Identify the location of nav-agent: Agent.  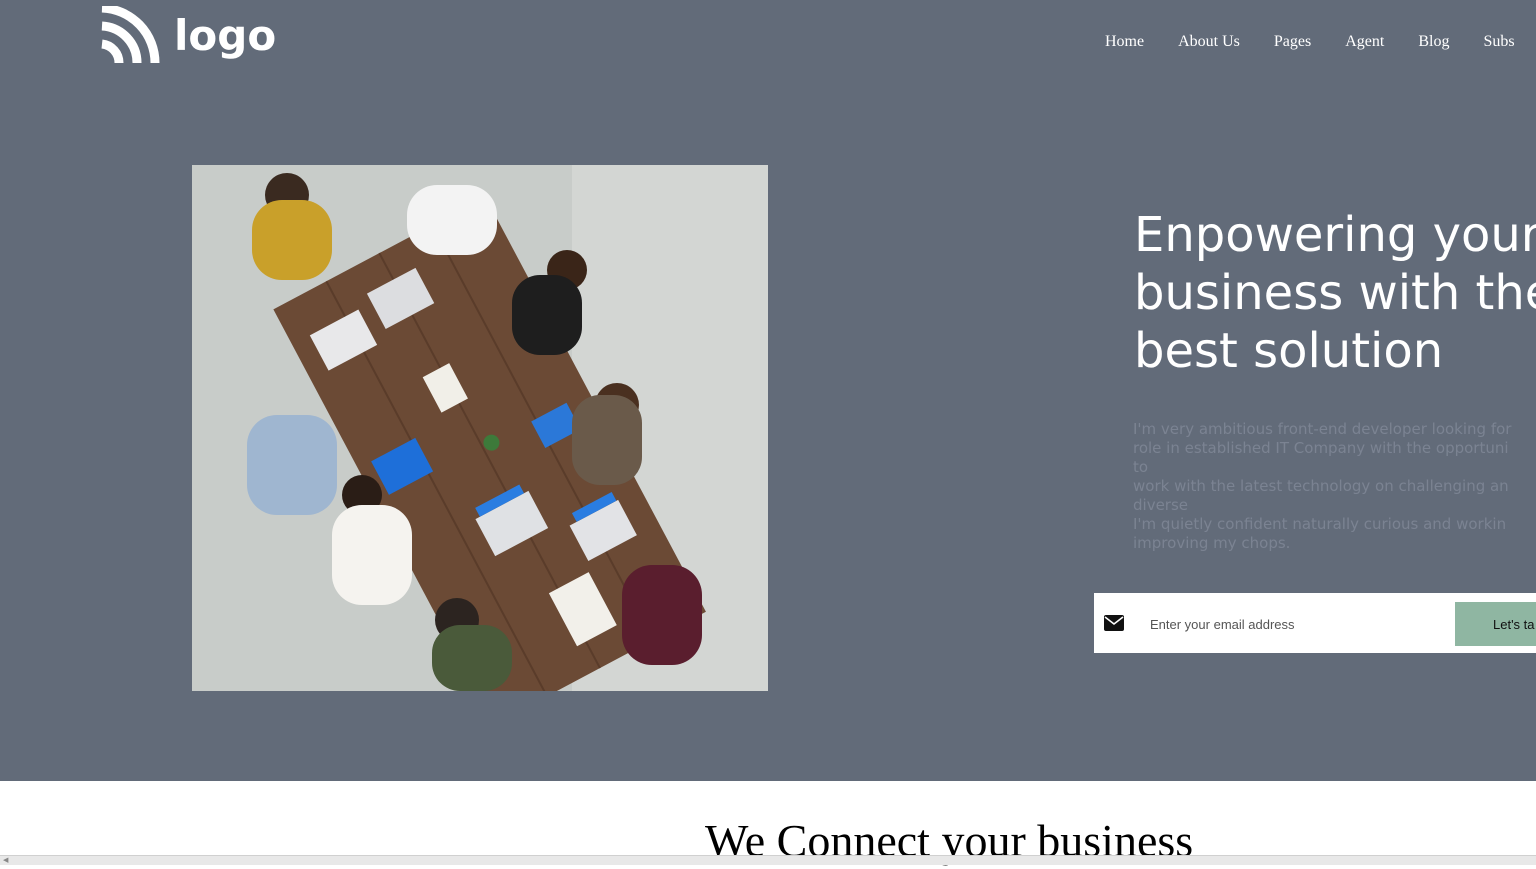
(1364, 42).